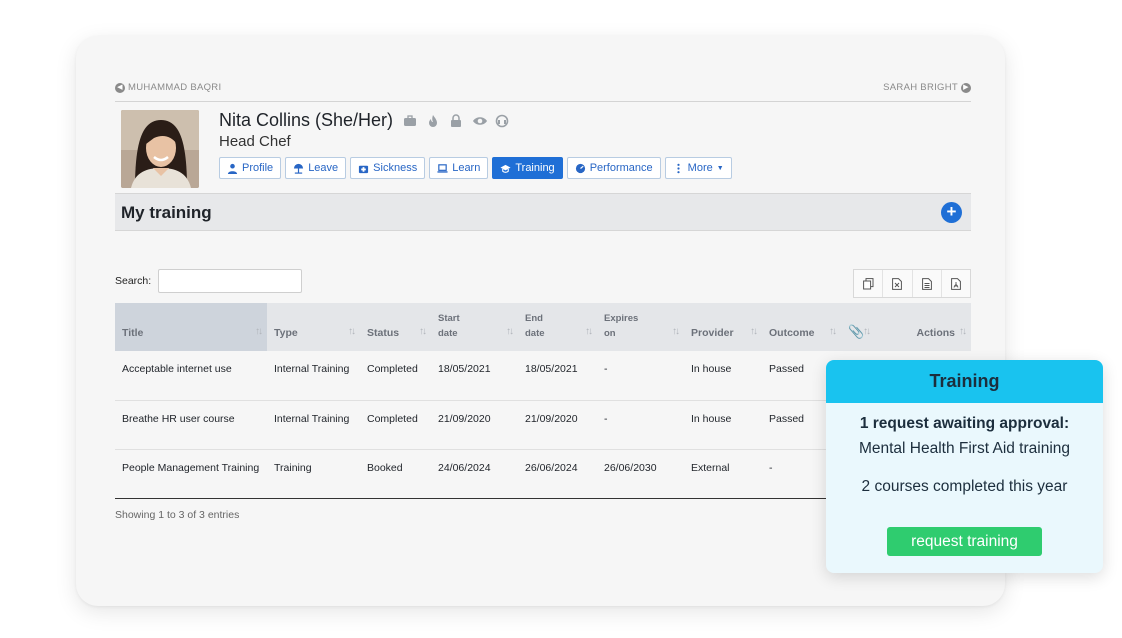  I want to click on tab-learn: Learn, so click(459, 168).